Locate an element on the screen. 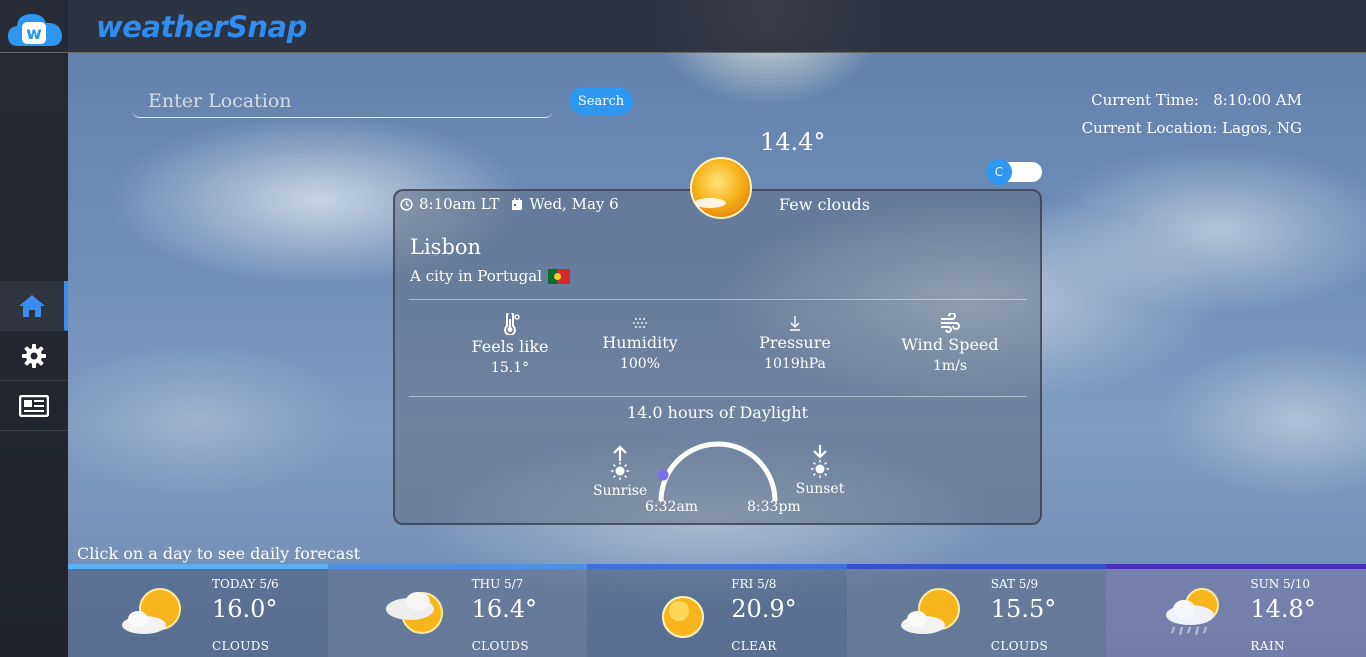 Image resolution: width=1366 pixels, height=657 pixels. sunrise-block: Sunrise is located at coordinates (620, 472).